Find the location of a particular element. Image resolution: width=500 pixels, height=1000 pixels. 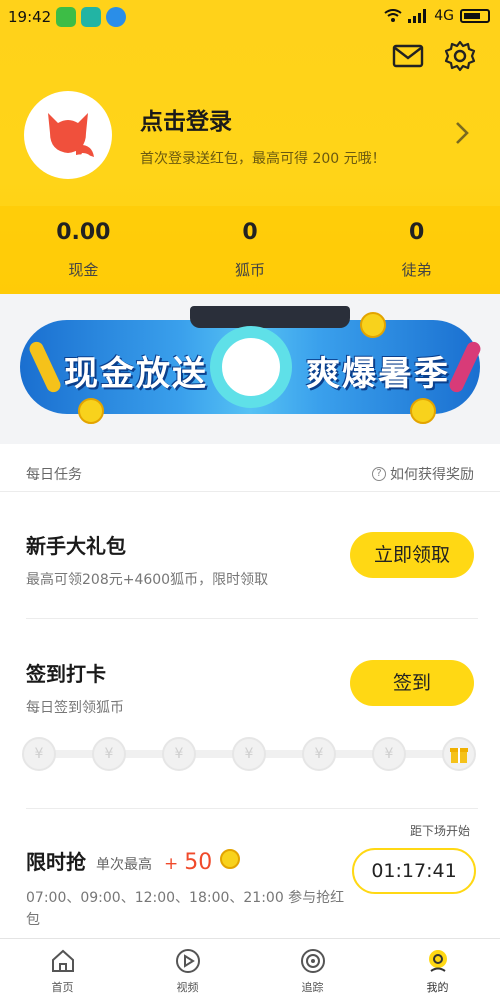

login-title: 点击登录 is located at coordinates (263, 119).